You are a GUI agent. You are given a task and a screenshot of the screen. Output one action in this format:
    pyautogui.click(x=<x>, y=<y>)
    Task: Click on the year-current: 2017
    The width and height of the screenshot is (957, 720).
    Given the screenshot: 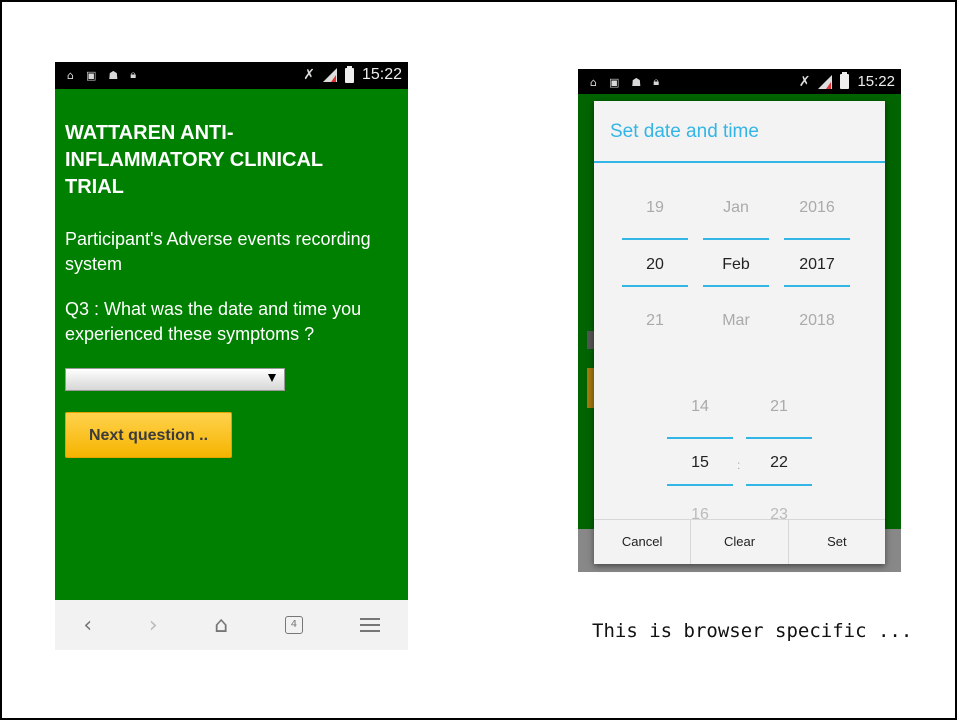 What is the action you would take?
    pyautogui.click(x=817, y=265)
    